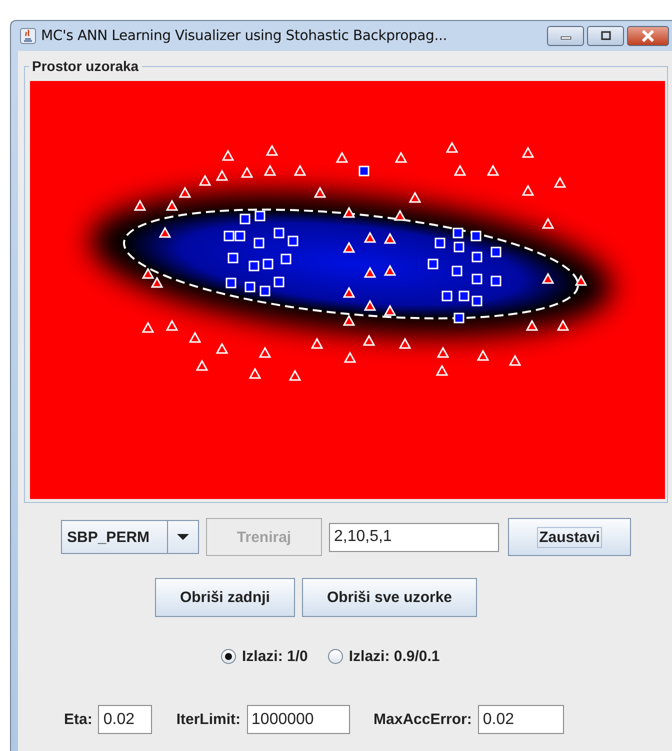 This screenshot has width=672, height=751. Describe the element at coordinates (224, 597) in the screenshot. I see `action-button: Obriši zadnji` at that location.